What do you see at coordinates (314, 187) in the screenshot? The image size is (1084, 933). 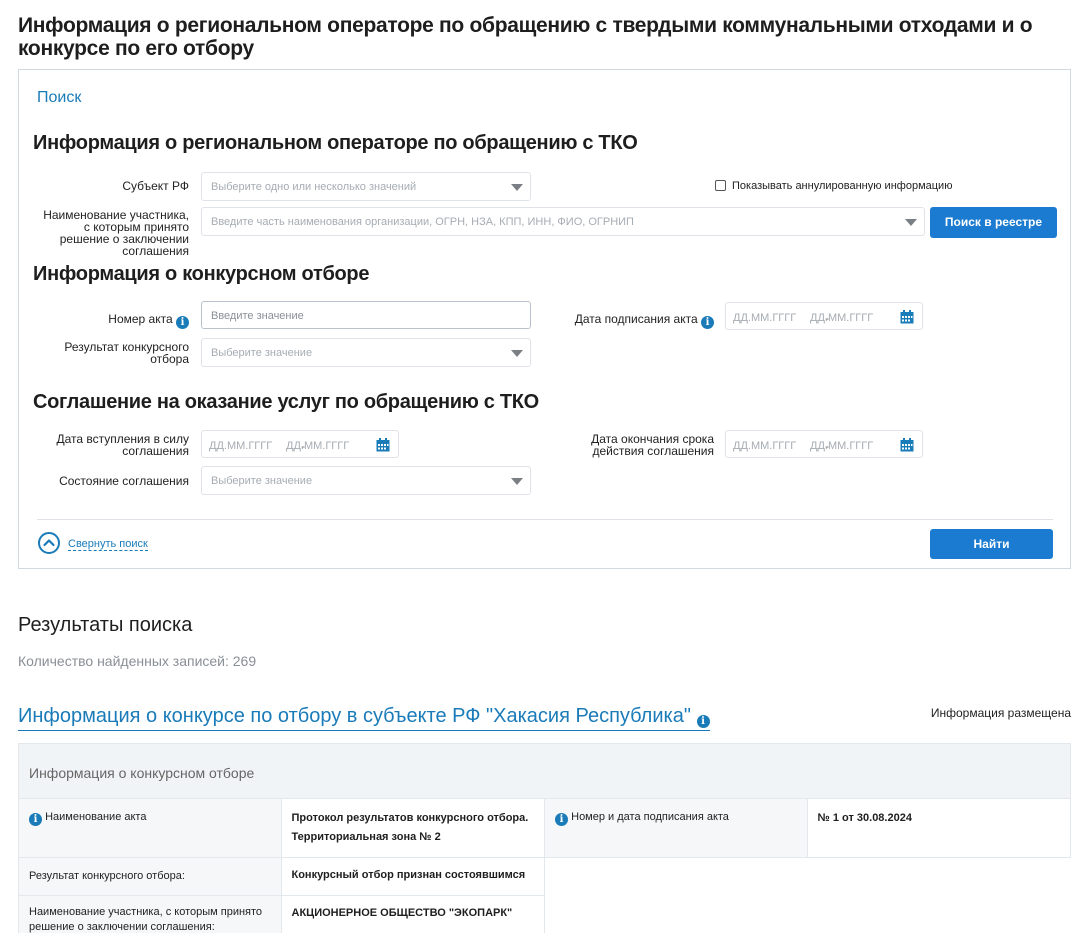 I see `subject-placeholder: Выберите одно или несколько значений` at bounding box center [314, 187].